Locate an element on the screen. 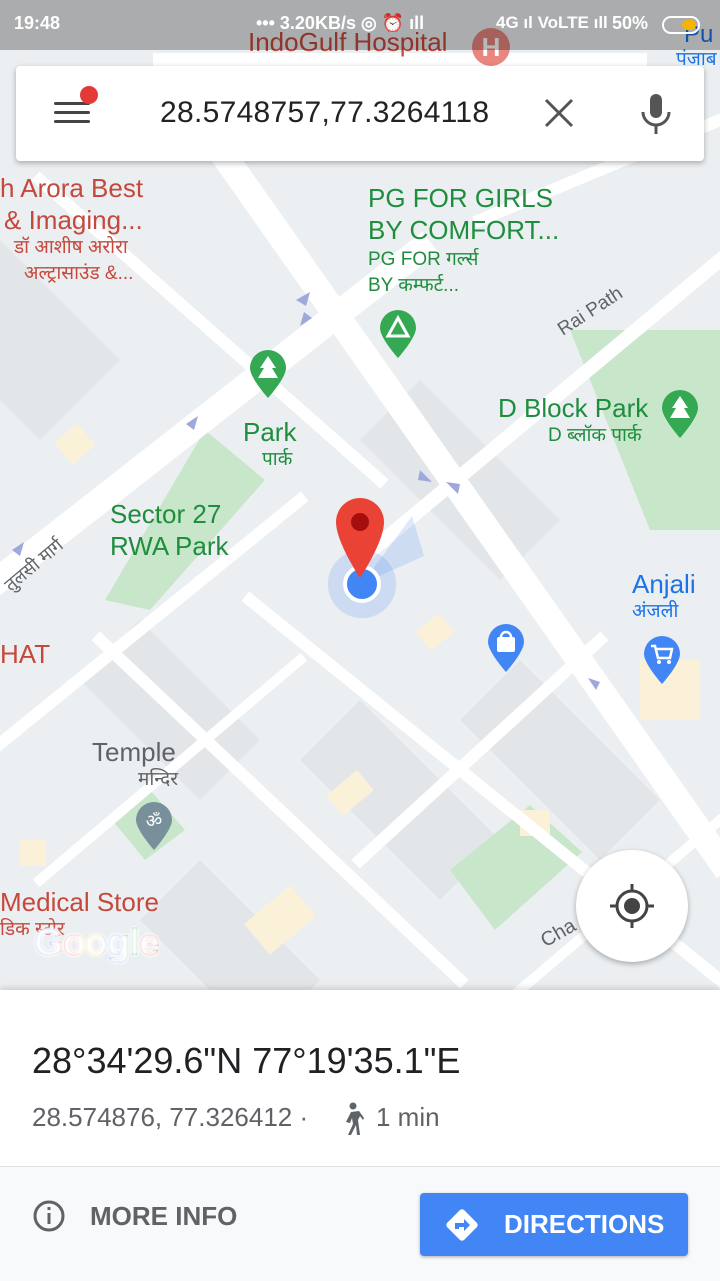  search-bar: 28.5748757,77.3264118 is located at coordinates (360, 113).